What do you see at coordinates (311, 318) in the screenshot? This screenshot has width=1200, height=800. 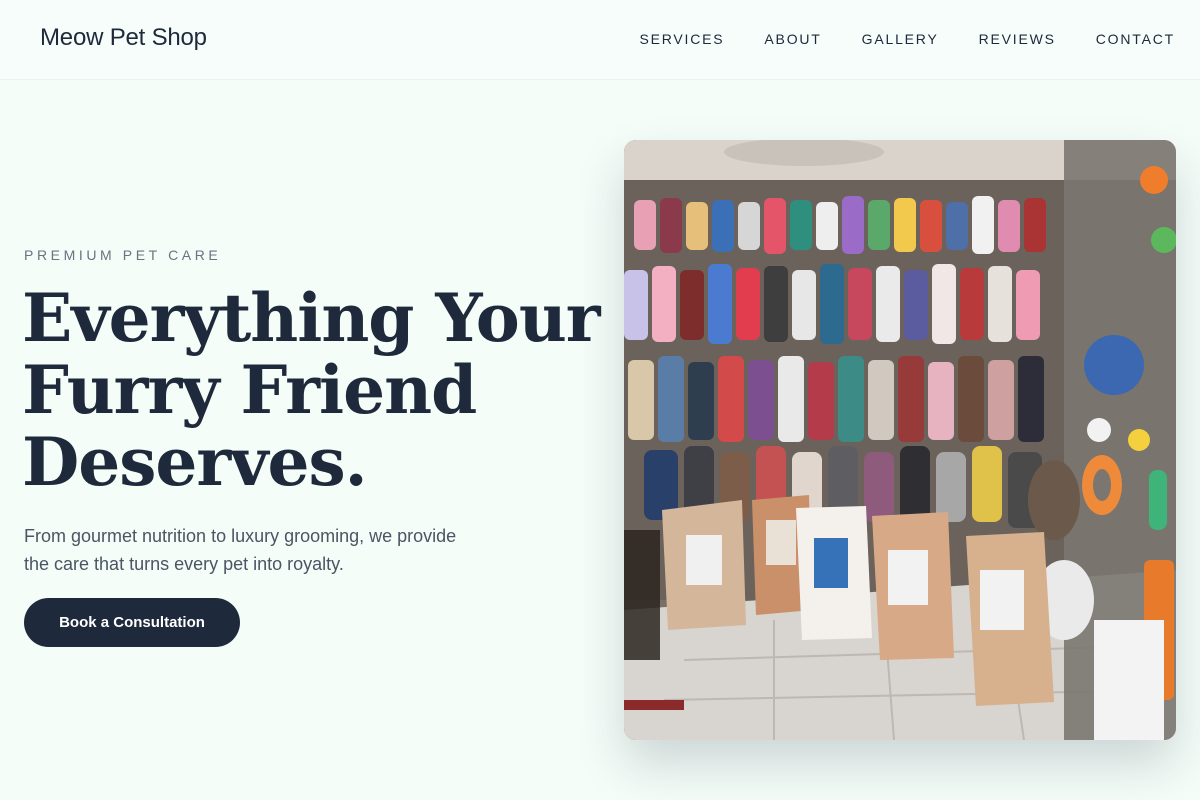 I see `headline-line: Everything Your` at bounding box center [311, 318].